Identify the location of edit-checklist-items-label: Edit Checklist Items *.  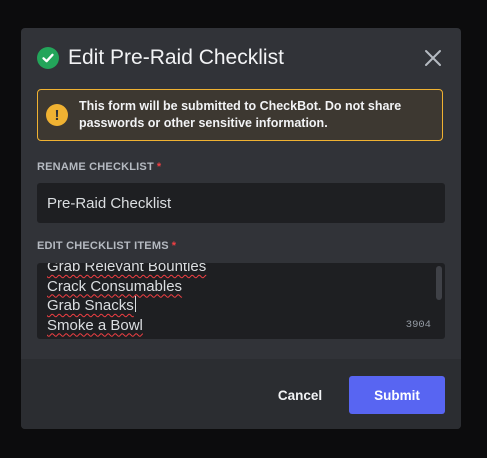
(107, 246).